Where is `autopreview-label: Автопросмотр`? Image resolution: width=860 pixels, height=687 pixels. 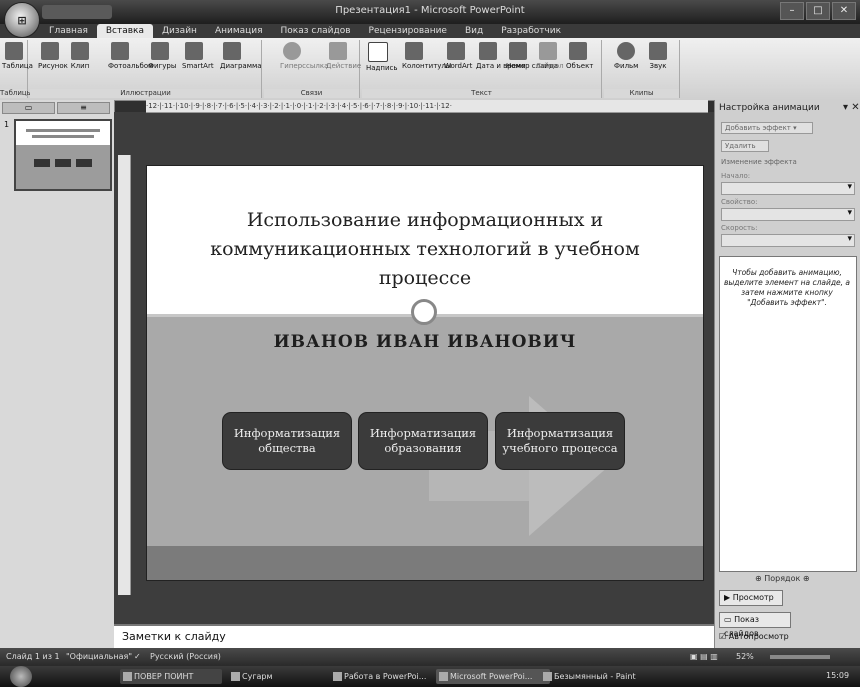
autopreview-label: Автопросмотр is located at coordinates (758, 636).